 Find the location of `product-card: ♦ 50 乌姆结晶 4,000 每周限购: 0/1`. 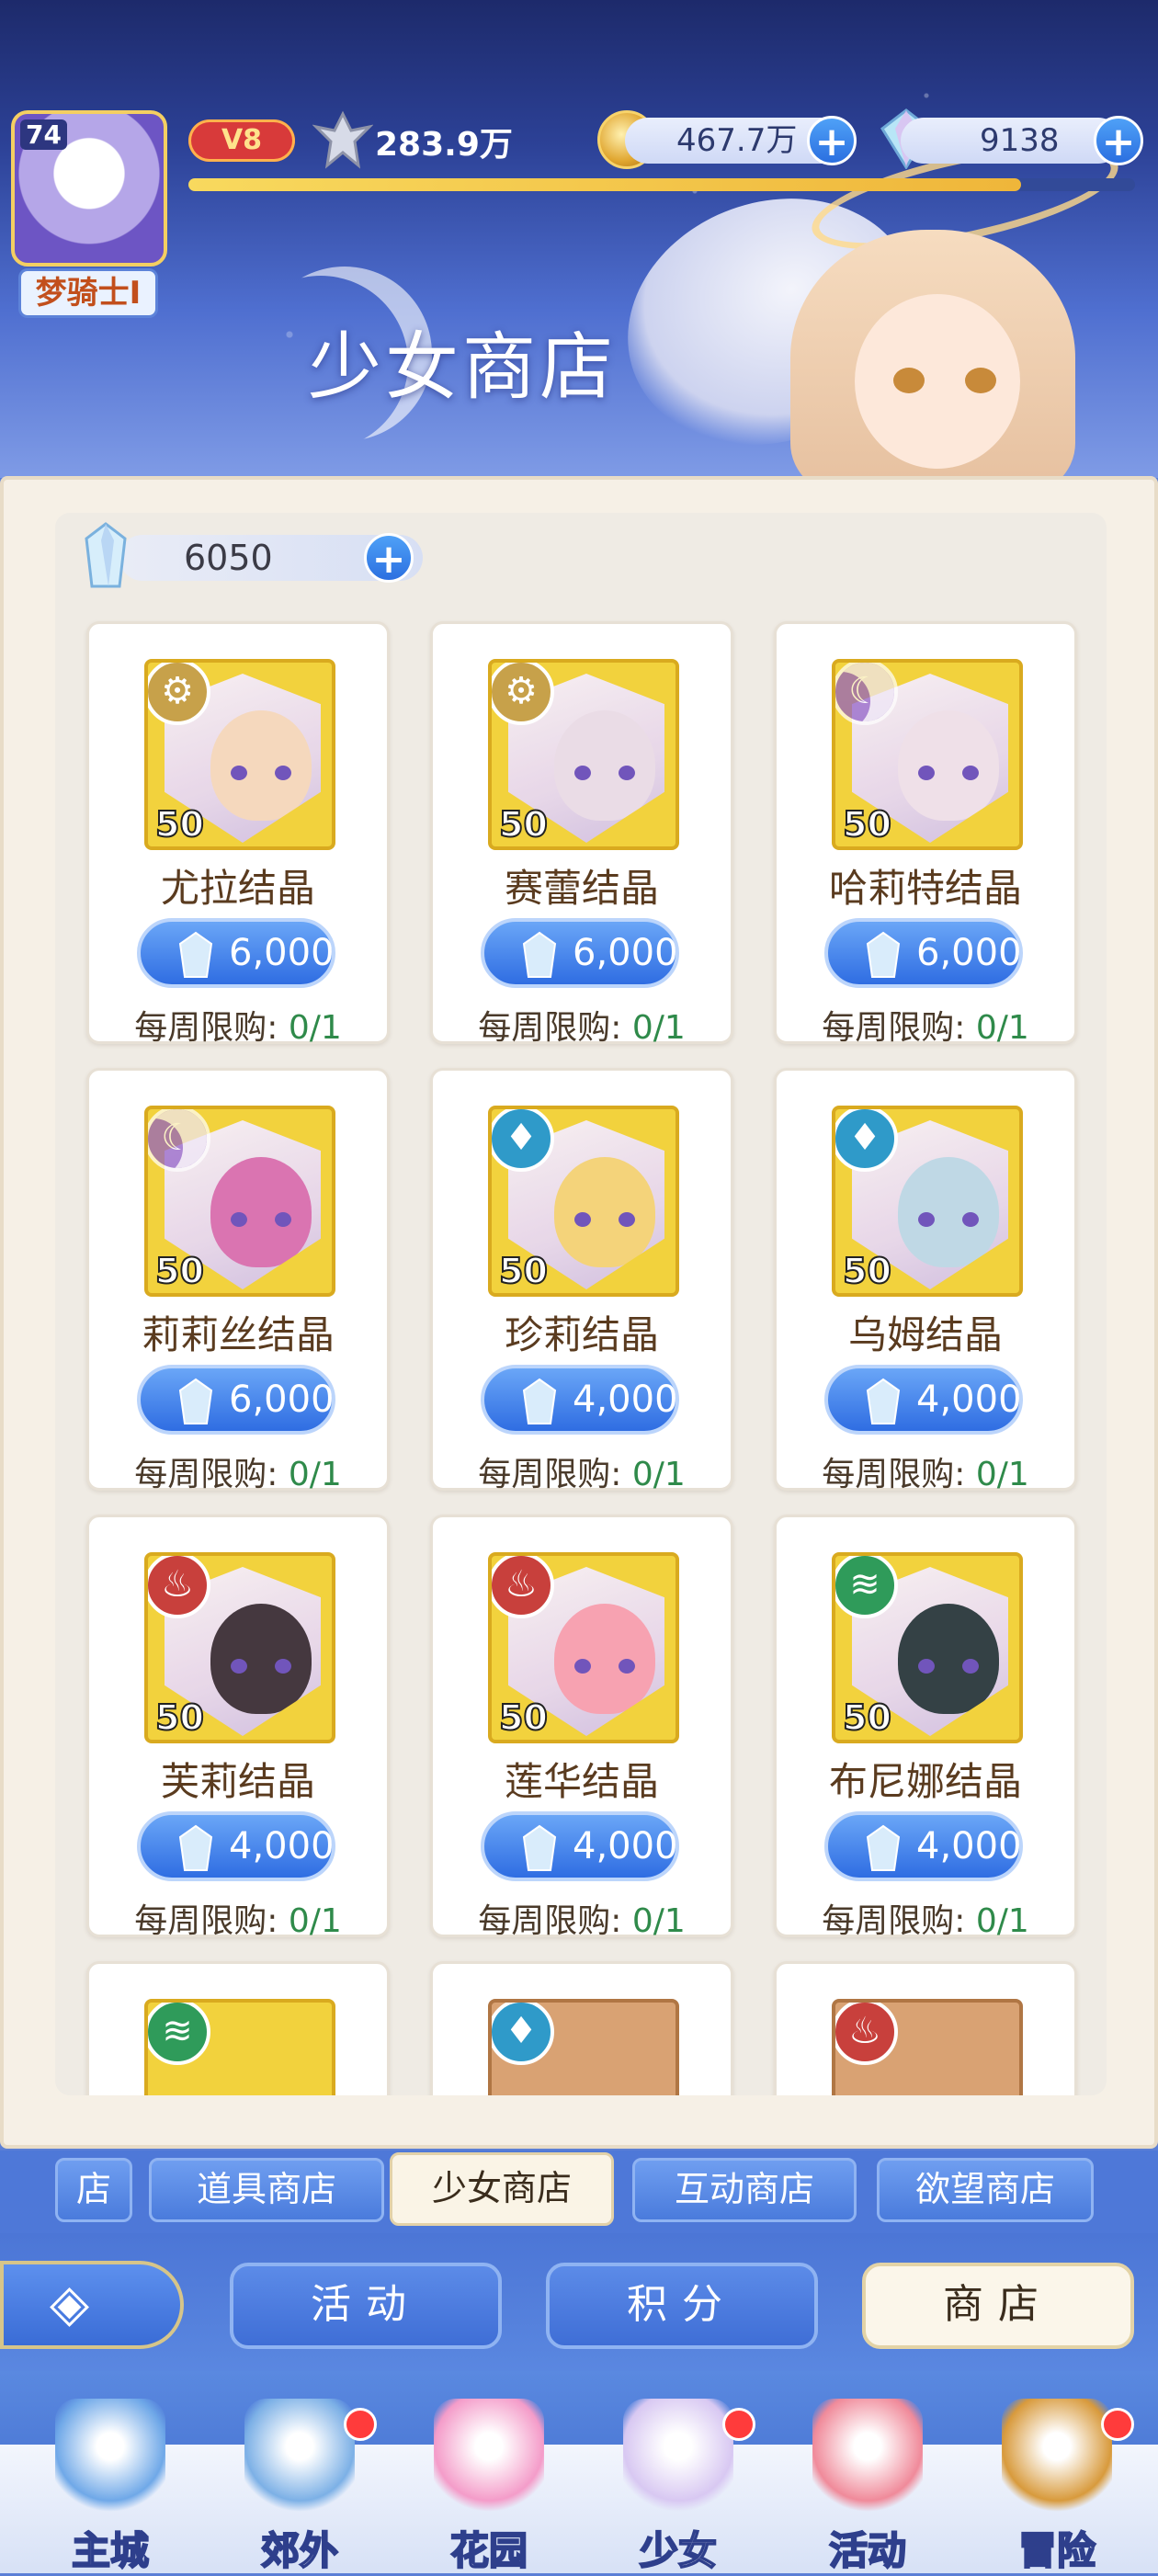

product-card: ♦ 50 乌姆结晶 4,000 每周限购: 0/1 is located at coordinates (925, 1280).